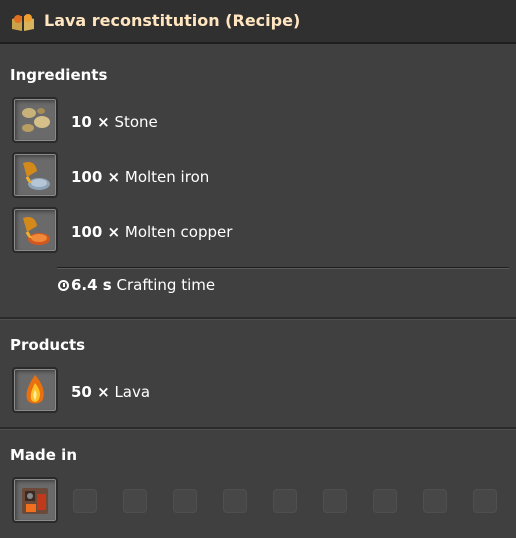  Describe the element at coordinates (114, 122) in the screenshot. I see `ingredient-stone: 10 × Stone` at that location.